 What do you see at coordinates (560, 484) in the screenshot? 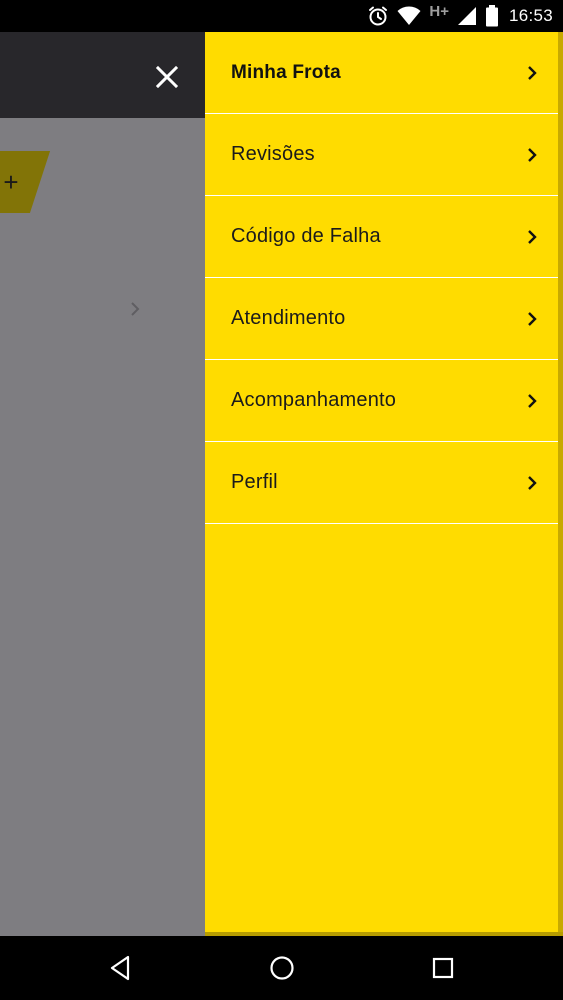
I see `drawer-edge` at bounding box center [560, 484].